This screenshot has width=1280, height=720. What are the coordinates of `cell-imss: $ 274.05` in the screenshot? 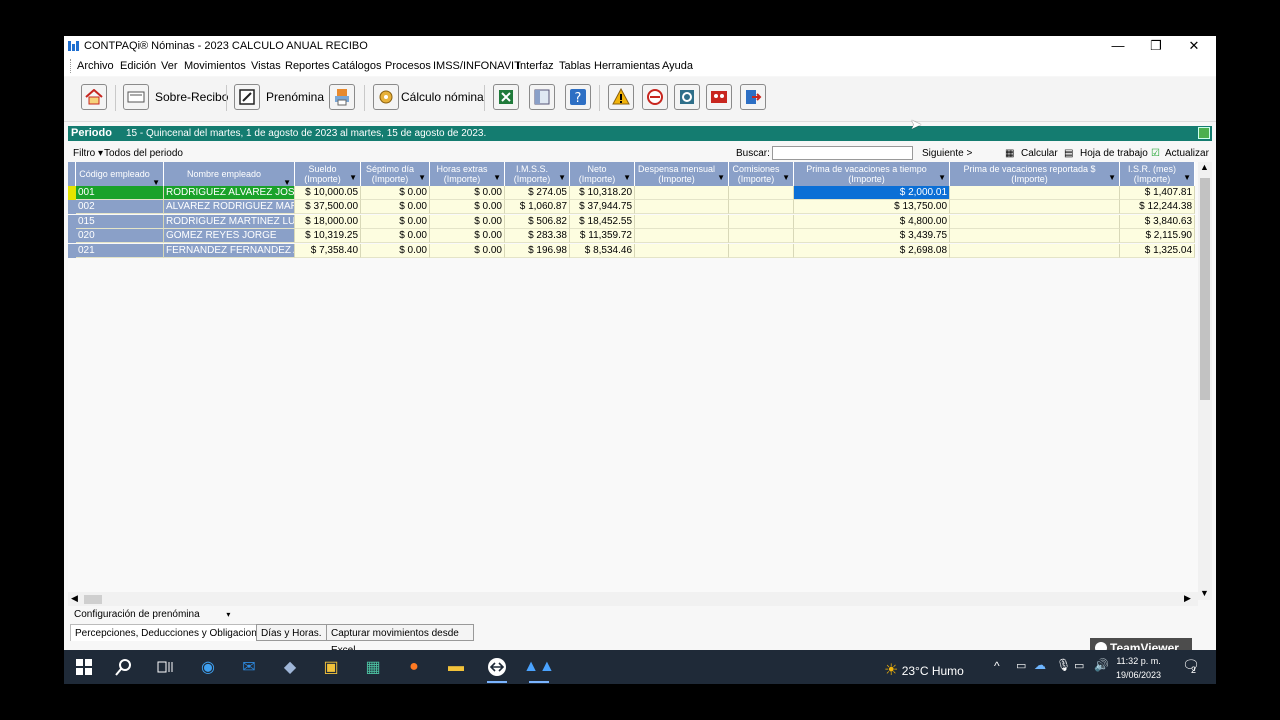 It's located at (537, 193).